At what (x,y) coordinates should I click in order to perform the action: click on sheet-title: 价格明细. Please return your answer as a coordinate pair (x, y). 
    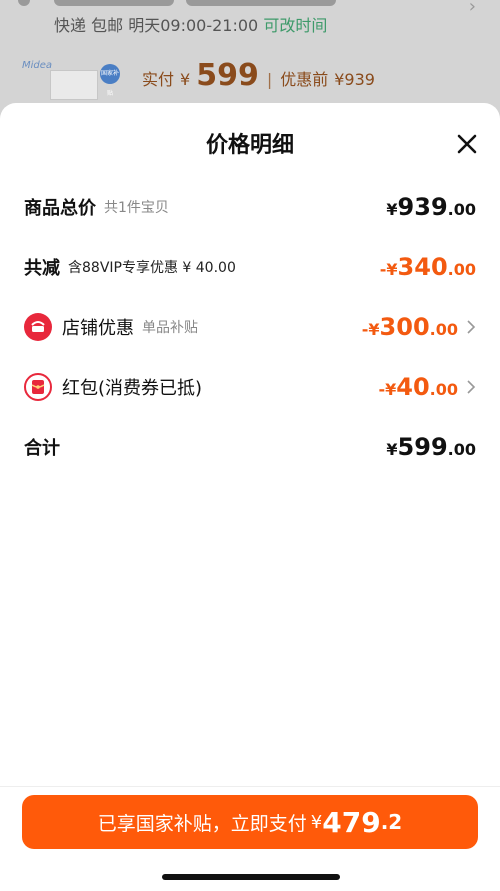
    Looking at the image, I should click on (249, 145).